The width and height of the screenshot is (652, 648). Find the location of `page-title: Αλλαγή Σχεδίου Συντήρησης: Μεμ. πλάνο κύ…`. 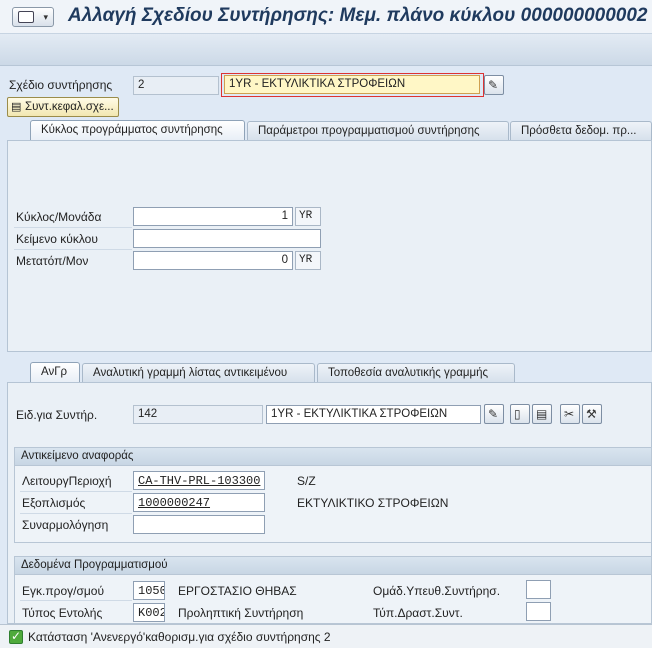

page-title: Αλλαγή Σχεδίου Συντήρησης: Μεμ. πλάνο κύ… is located at coordinates (358, 15).